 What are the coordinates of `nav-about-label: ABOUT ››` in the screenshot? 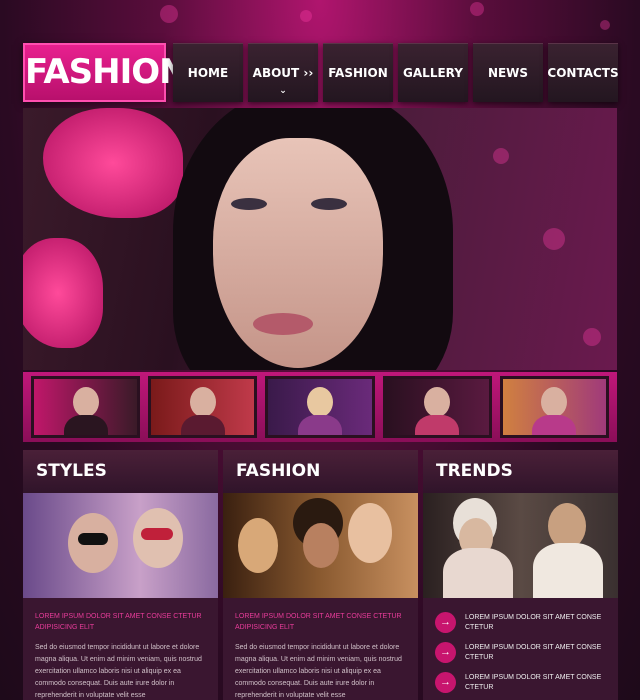 It's located at (283, 73).